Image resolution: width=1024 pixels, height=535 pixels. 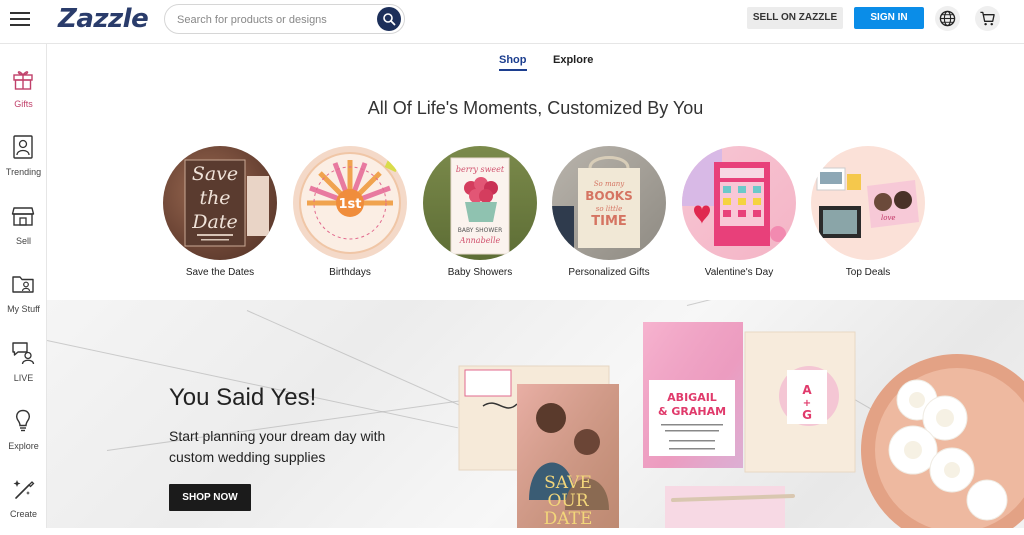 I want to click on save-date-text-1: SAVE, so click(x=568, y=483).